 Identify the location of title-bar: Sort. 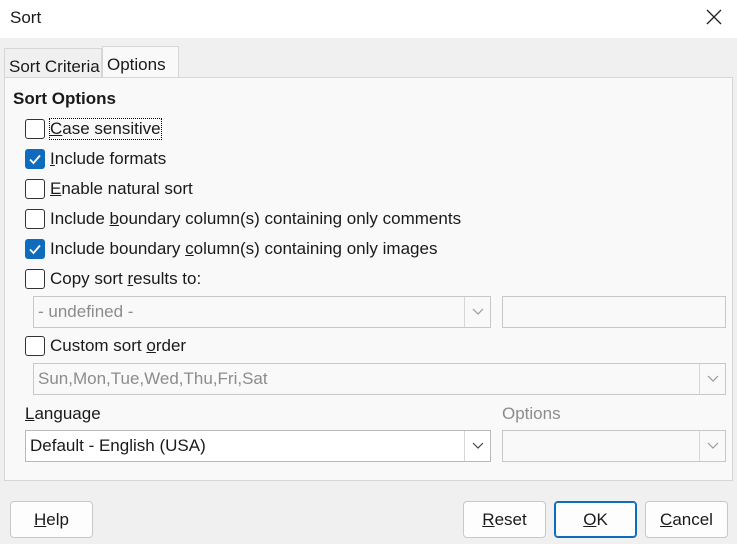
(368, 19).